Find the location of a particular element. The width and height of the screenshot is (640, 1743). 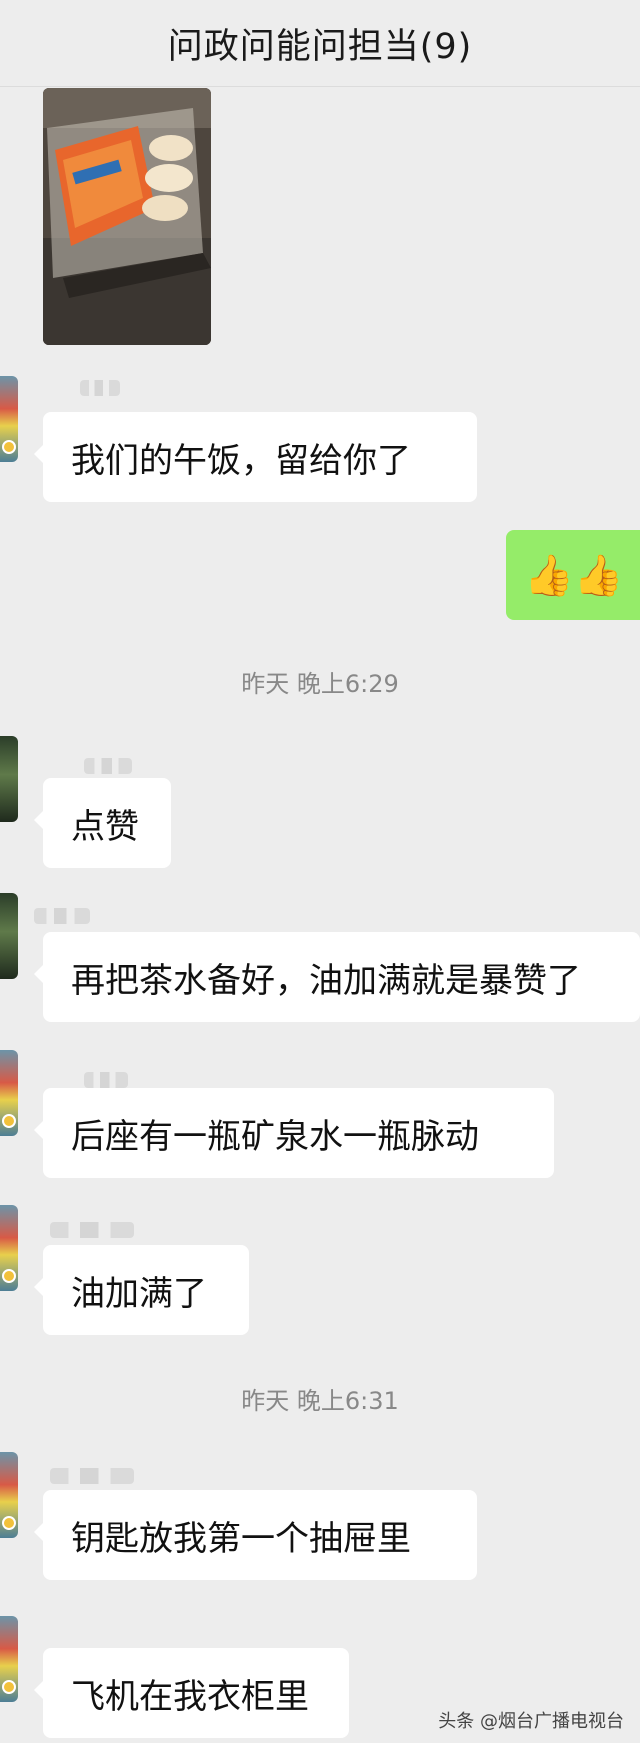

message-bubble: 后座有一瓶矿泉水一瓶脉动 is located at coordinates (294, 1133).